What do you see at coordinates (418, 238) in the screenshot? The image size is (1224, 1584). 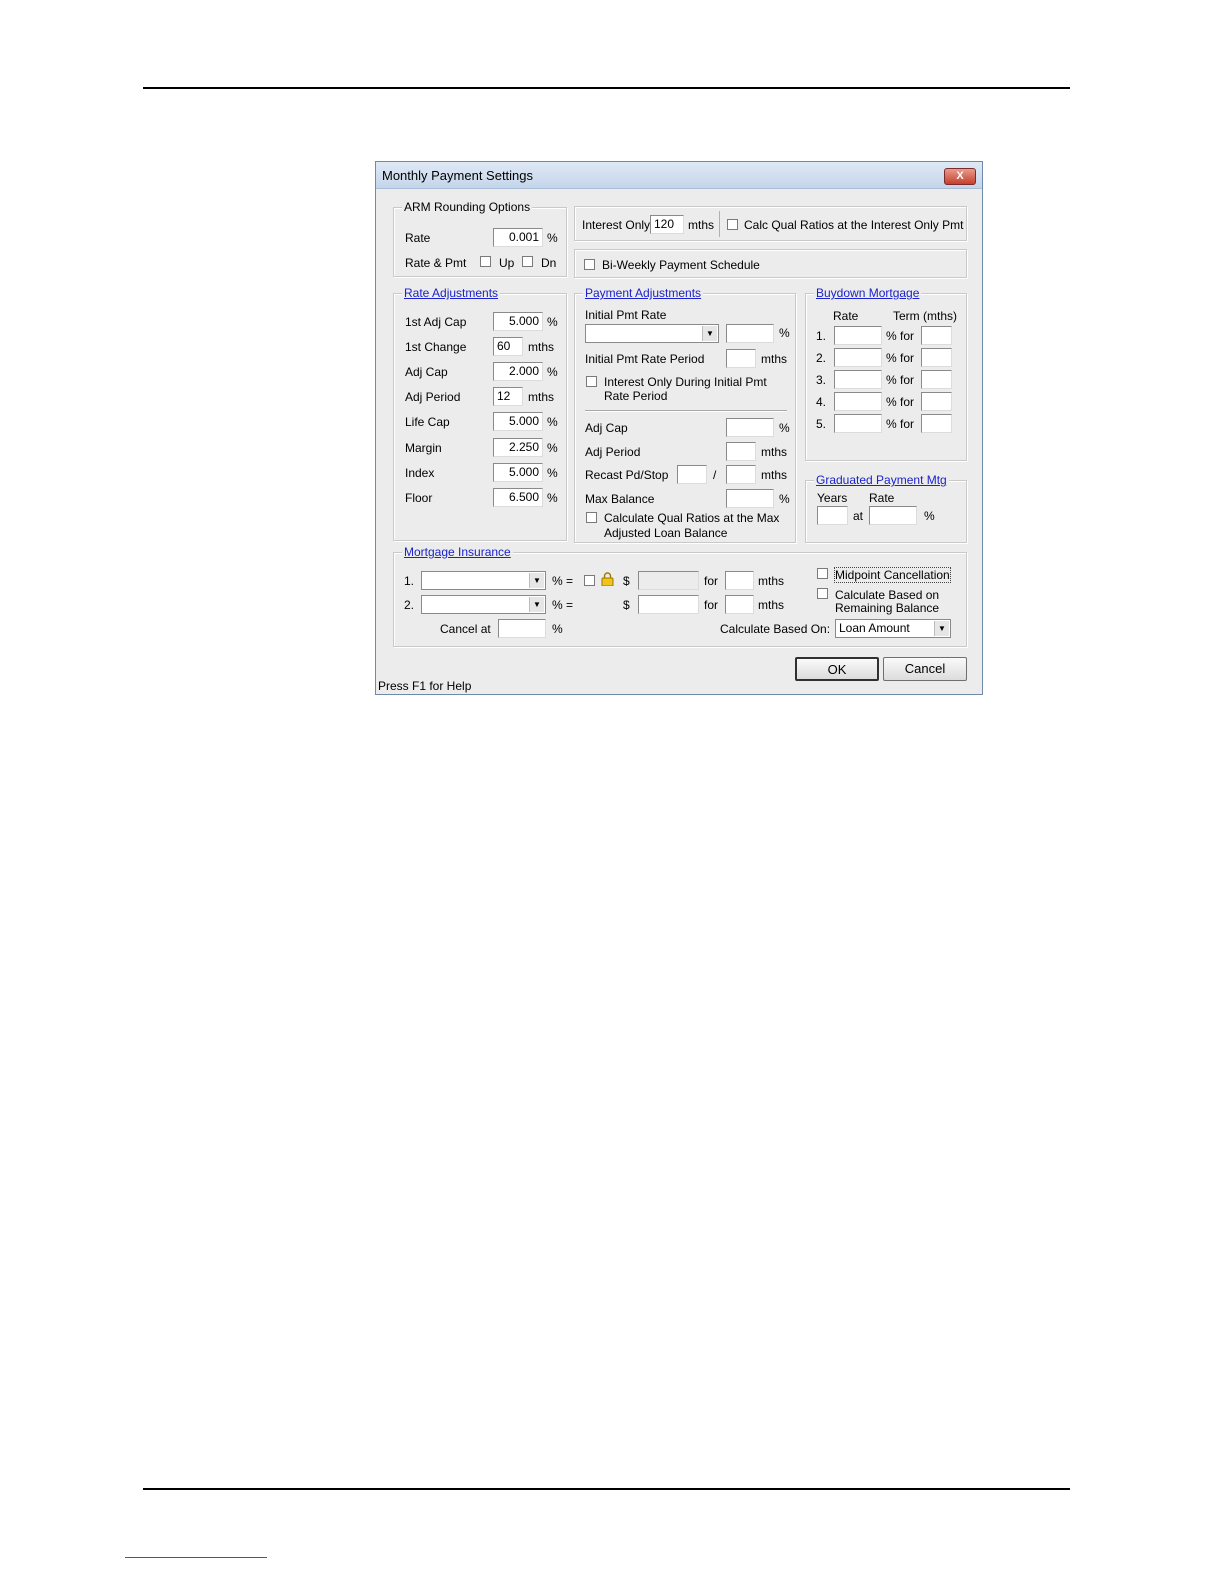 I see `rounding-rate-label: Rate` at bounding box center [418, 238].